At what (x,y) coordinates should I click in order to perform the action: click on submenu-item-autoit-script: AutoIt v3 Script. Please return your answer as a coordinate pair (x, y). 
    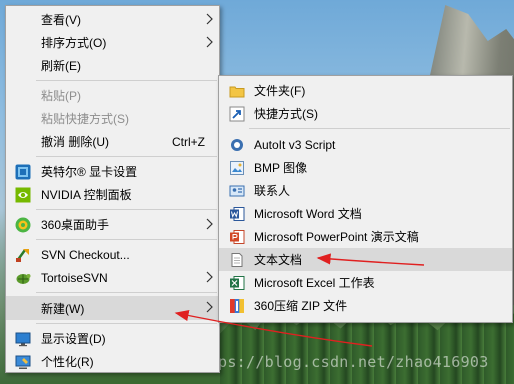
    Looking at the image, I should click on (365, 144).